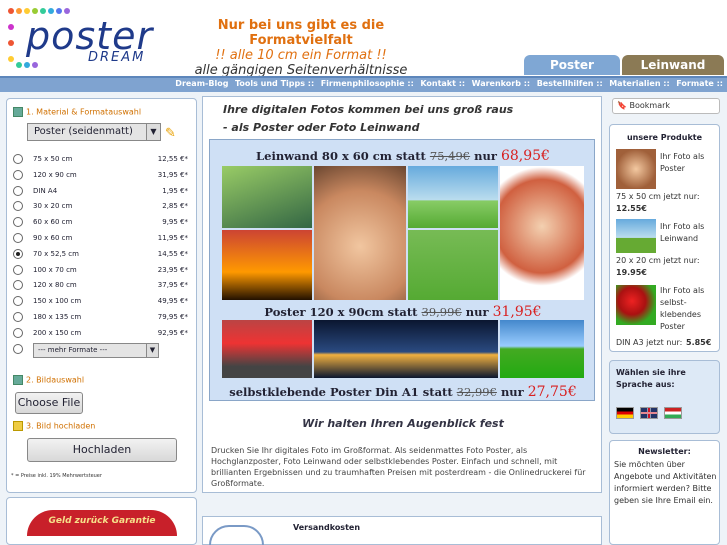 This screenshot has width=727, height=545. Describe the element at coordinates (402, 530) in the screenshot. I see `shipping-box: Versandkosten` at that location.